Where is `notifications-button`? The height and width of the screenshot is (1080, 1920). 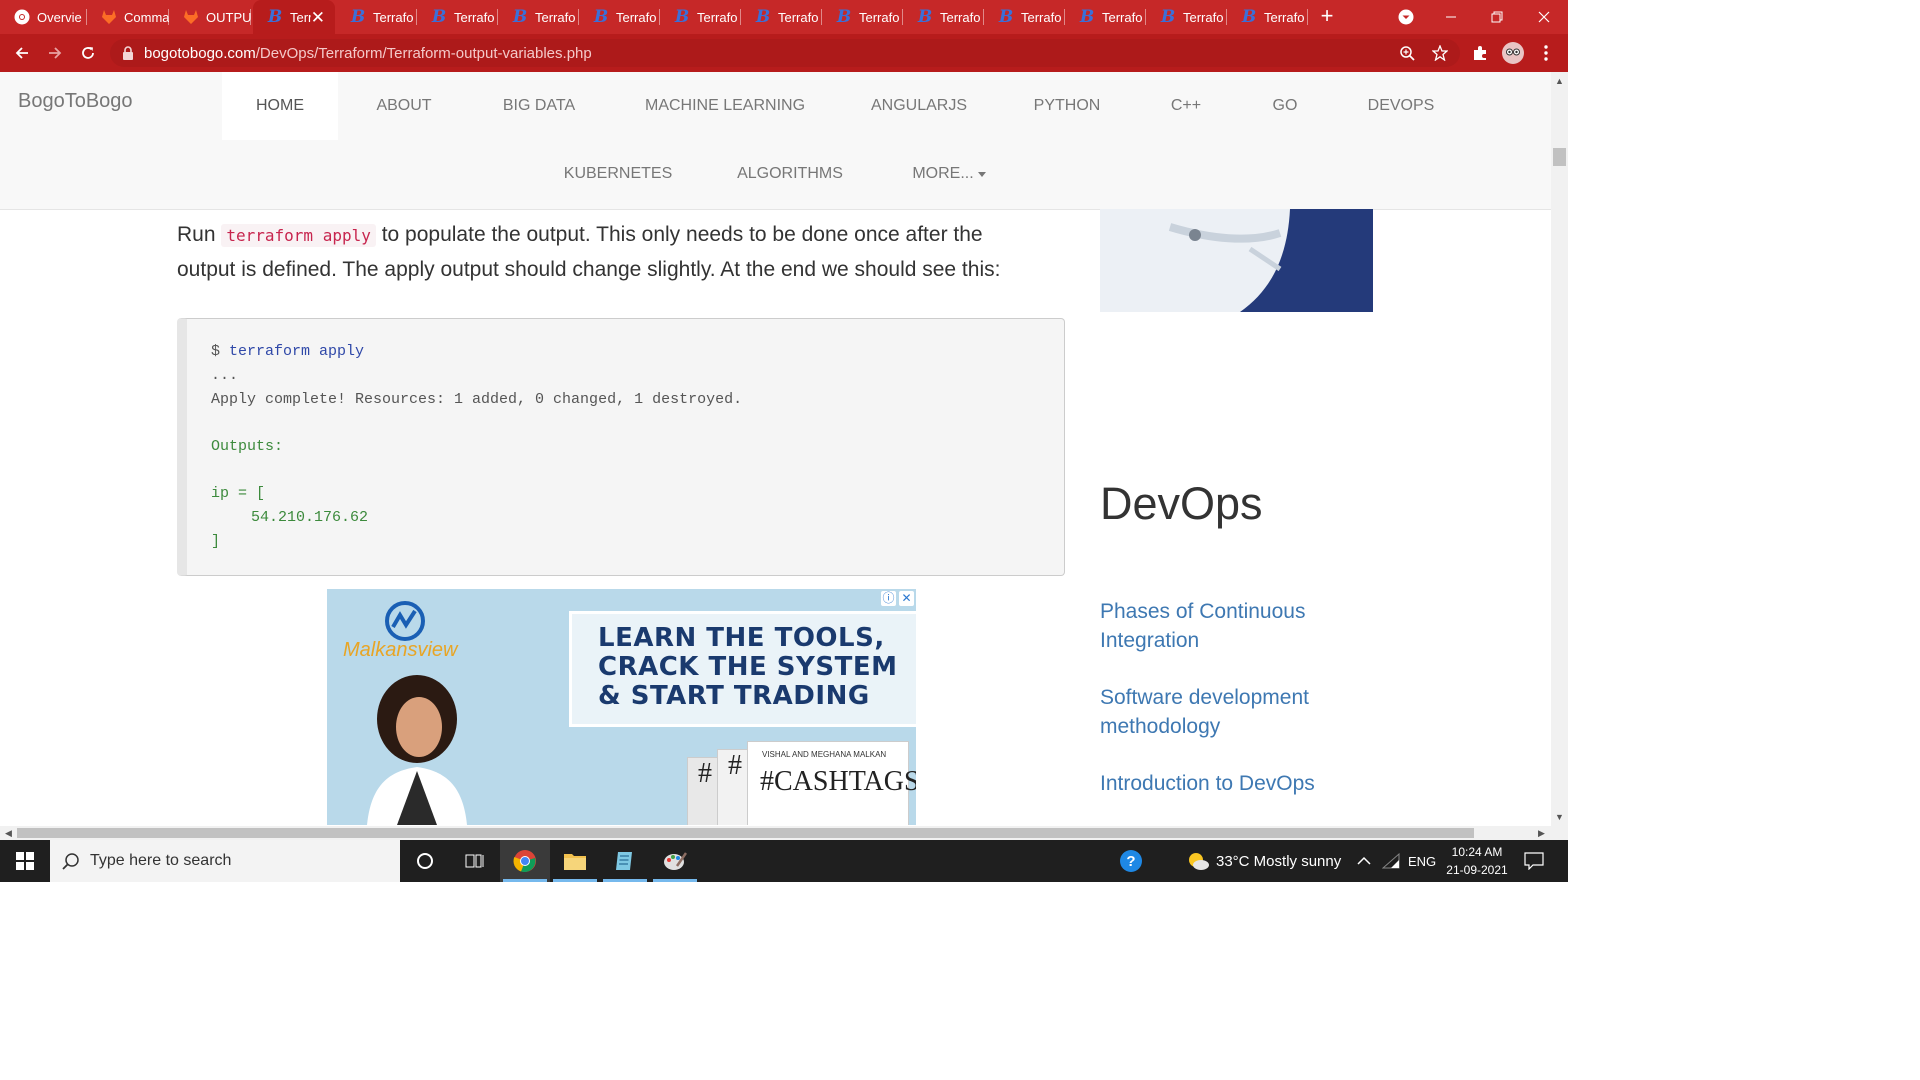 notifications-button is located at coordinates (1534, 861).